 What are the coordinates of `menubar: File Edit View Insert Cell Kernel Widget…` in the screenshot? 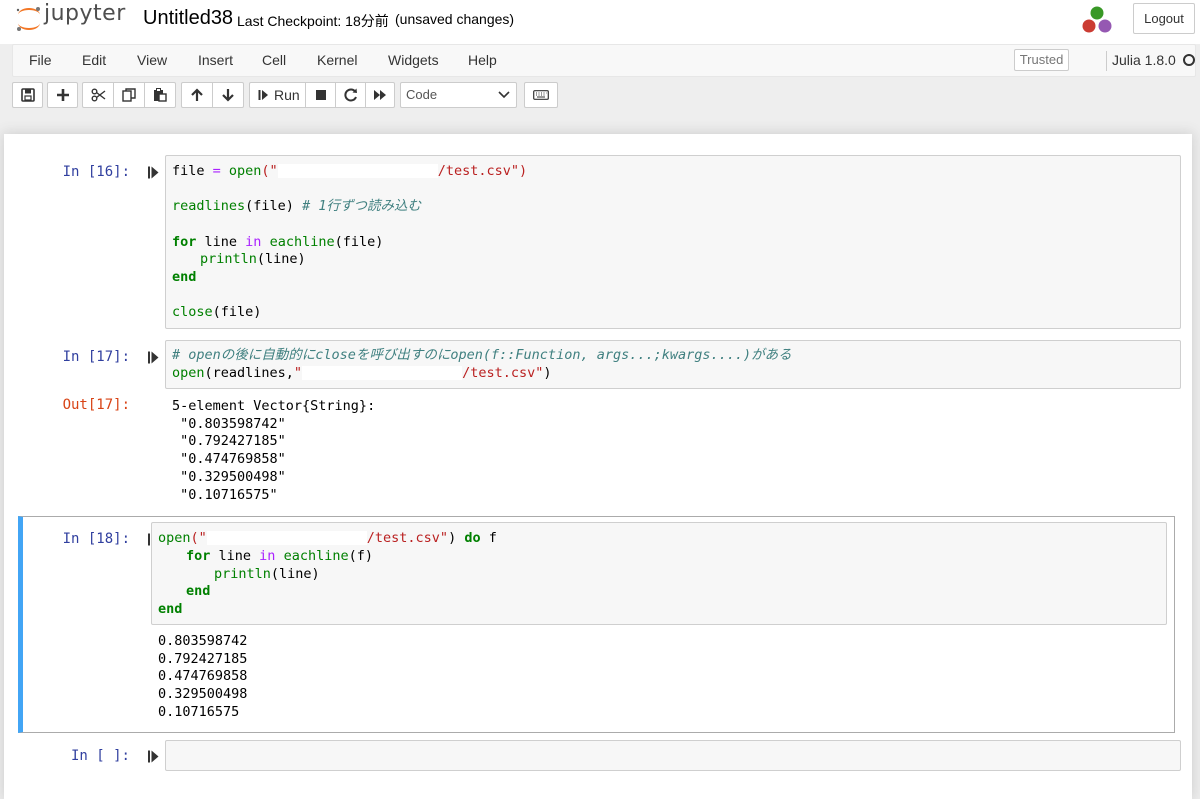 It's located at (604, 60).